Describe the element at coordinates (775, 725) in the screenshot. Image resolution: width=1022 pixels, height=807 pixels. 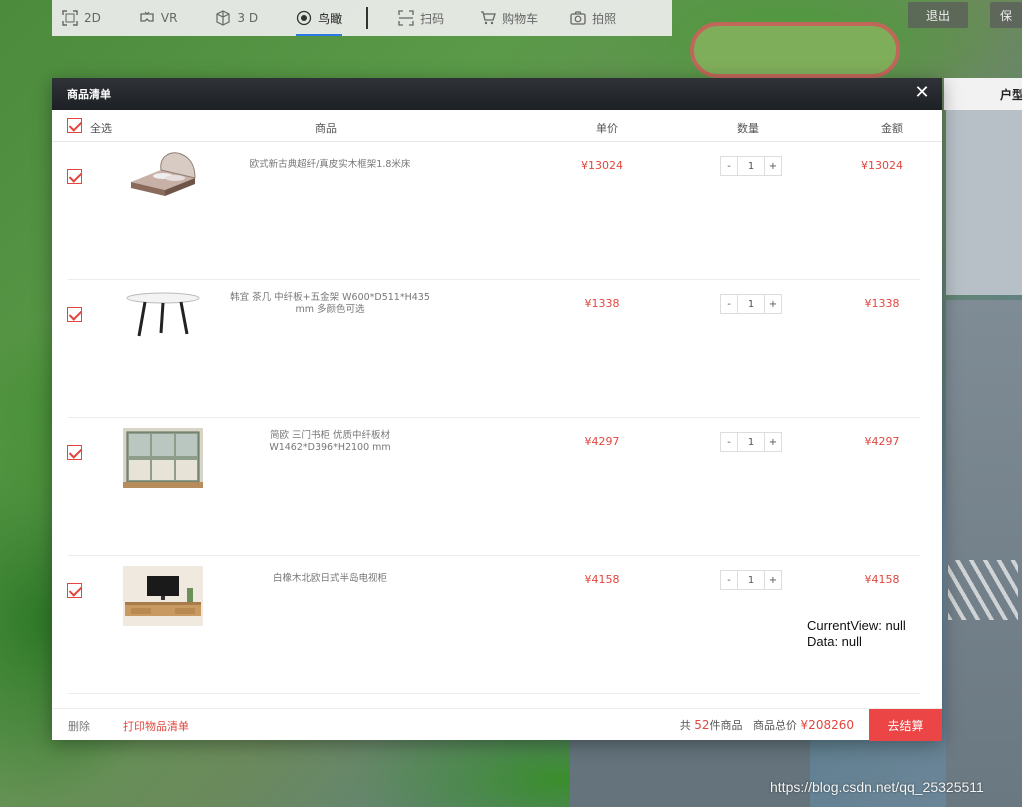
I see `total-label: 商品总价` at that location.